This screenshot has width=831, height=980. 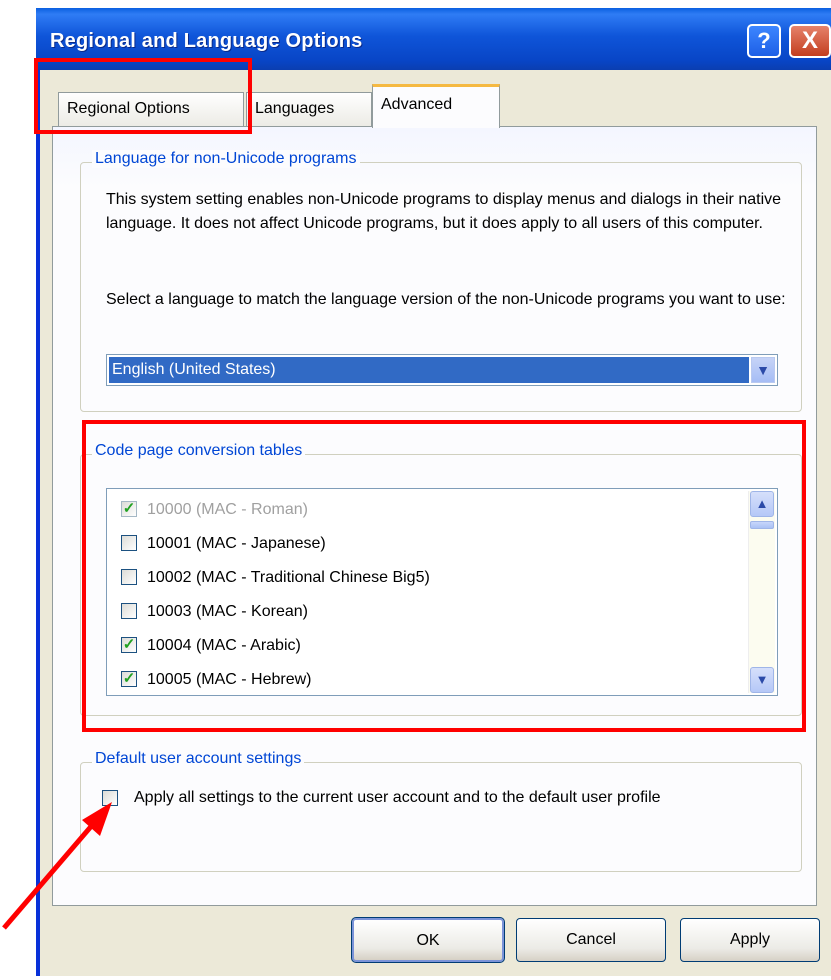 What do you see at coordinates (436, 106) in the screenshot?
I see `tab-advanced: Advanced` at bounding box center [436, 106].